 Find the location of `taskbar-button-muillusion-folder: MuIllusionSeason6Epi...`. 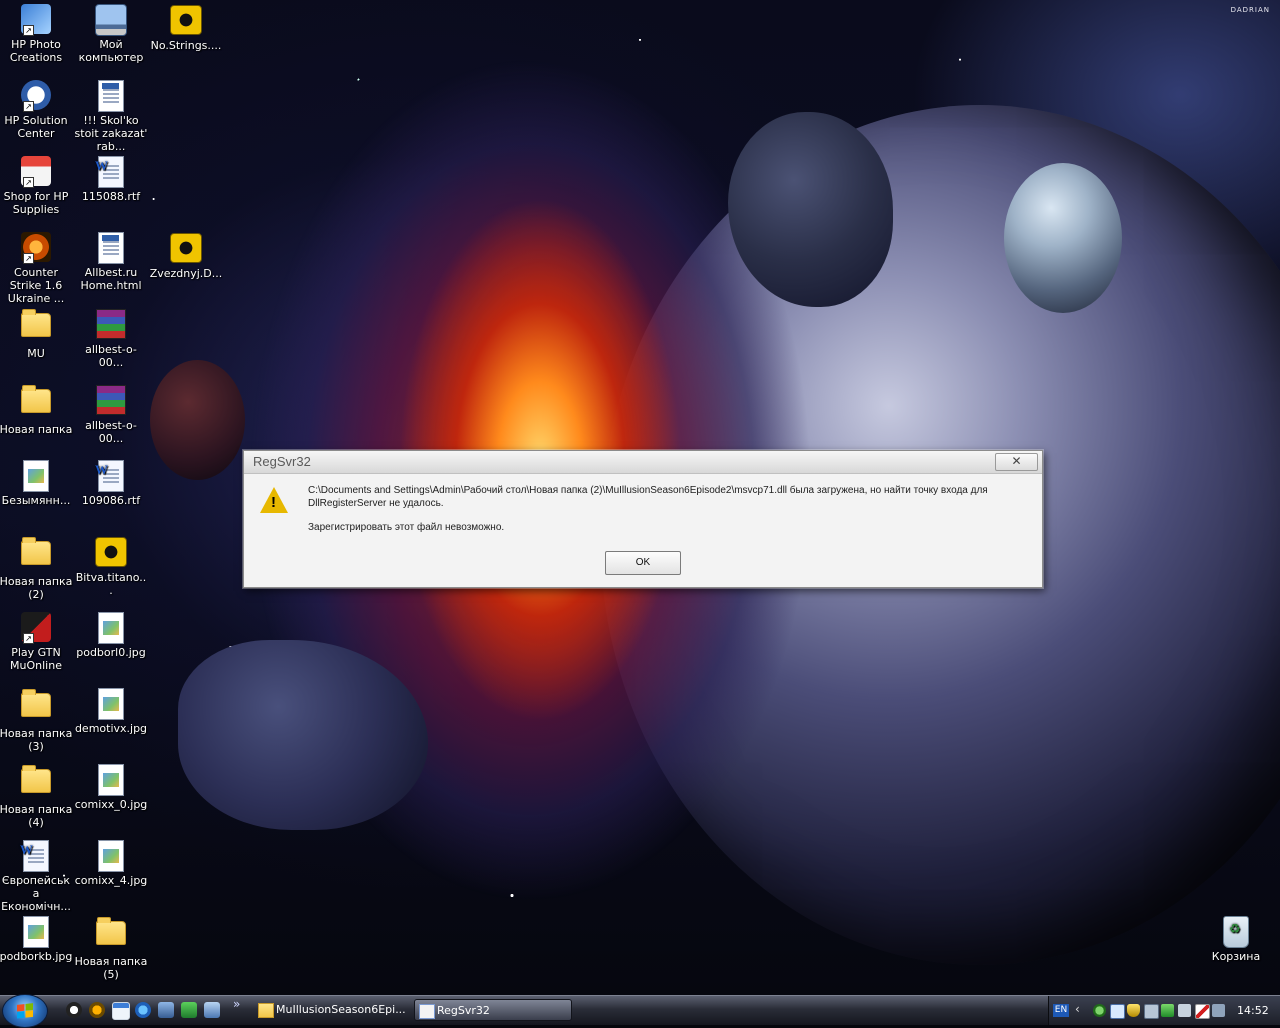

taskbar-button-muillusion-folder: MuIllusionSeason6Epi... is located at coordinates (333, 1010).